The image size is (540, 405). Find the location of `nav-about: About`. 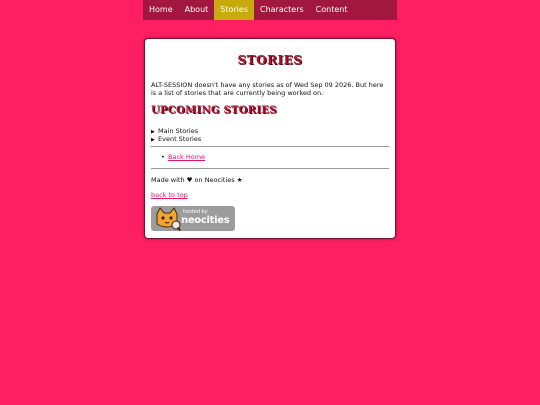

nav-about: About is located at coordinates (197, 10).